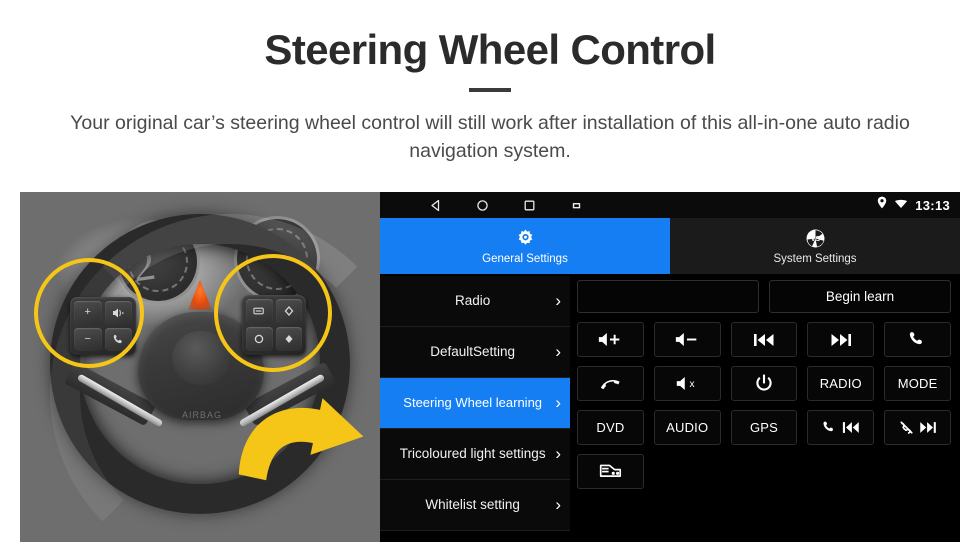 This screenshot has width=980, height=549. What do you see at coordinates (815, 258) in the screenshot?
I see `tab-system-settings-label: System Settings` at bounding box center [815, 258].